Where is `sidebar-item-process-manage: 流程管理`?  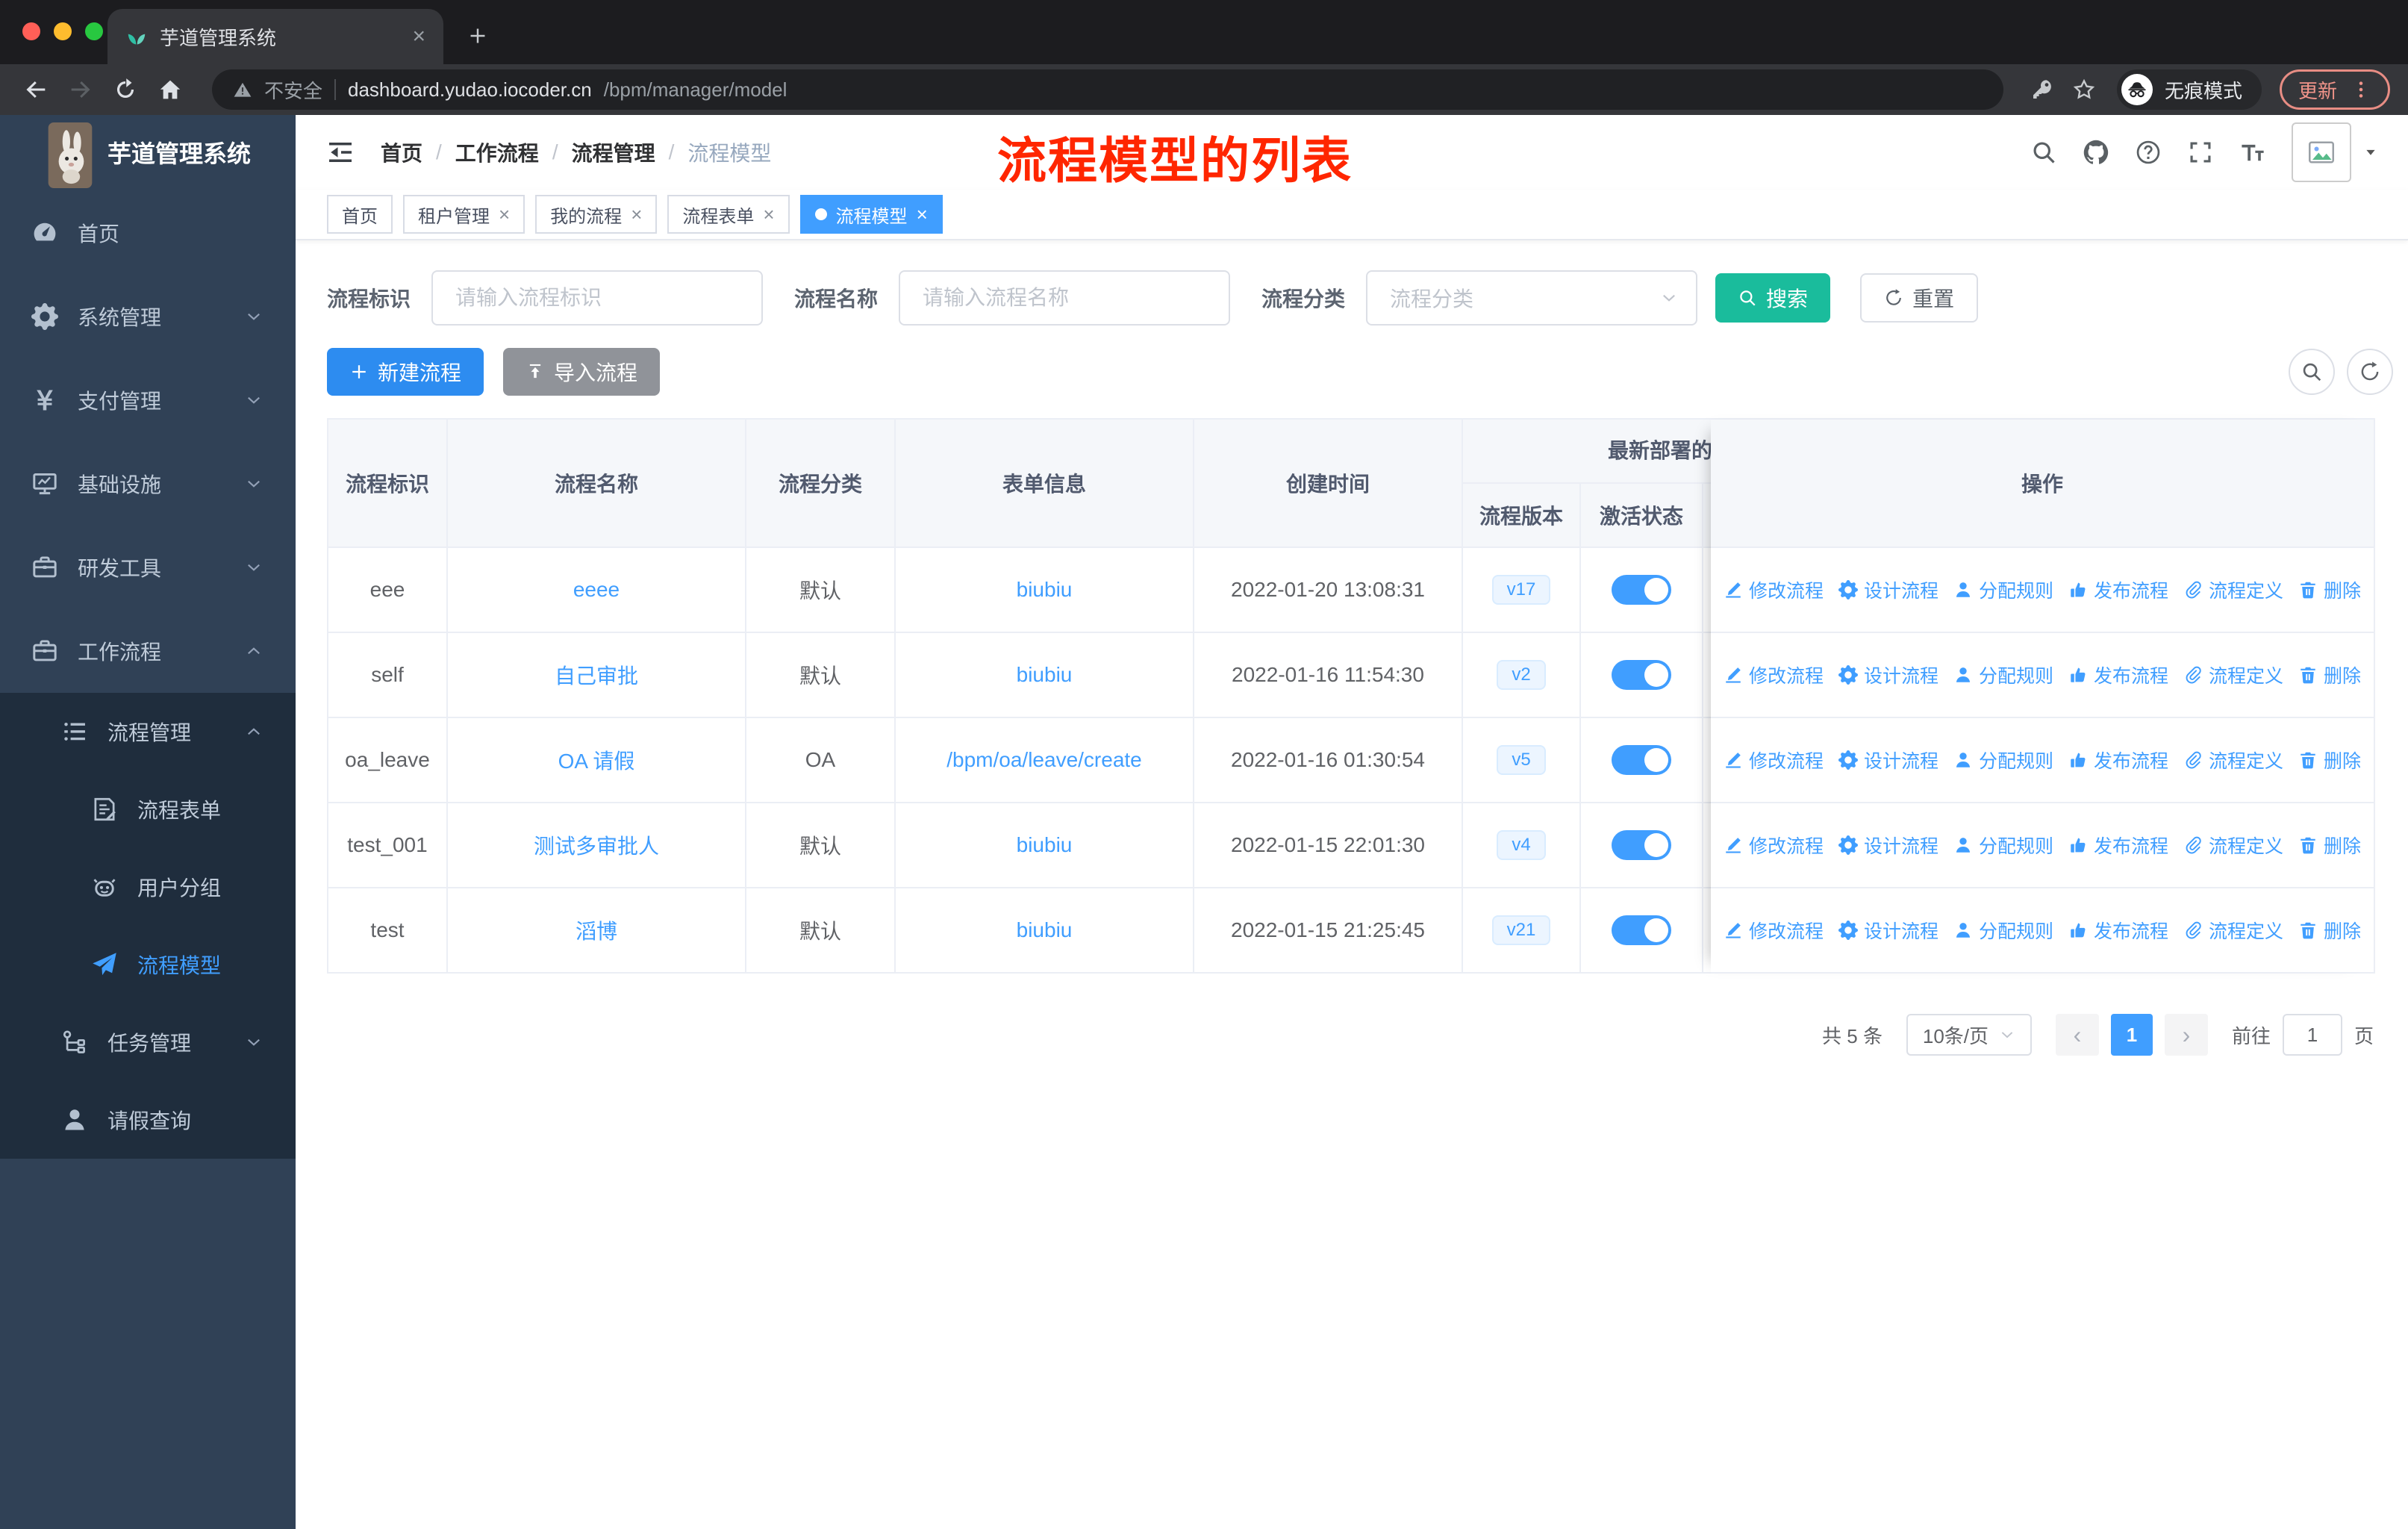 sidebar-item-process-manage: 流程管理 is located at coordinates (148, 731).